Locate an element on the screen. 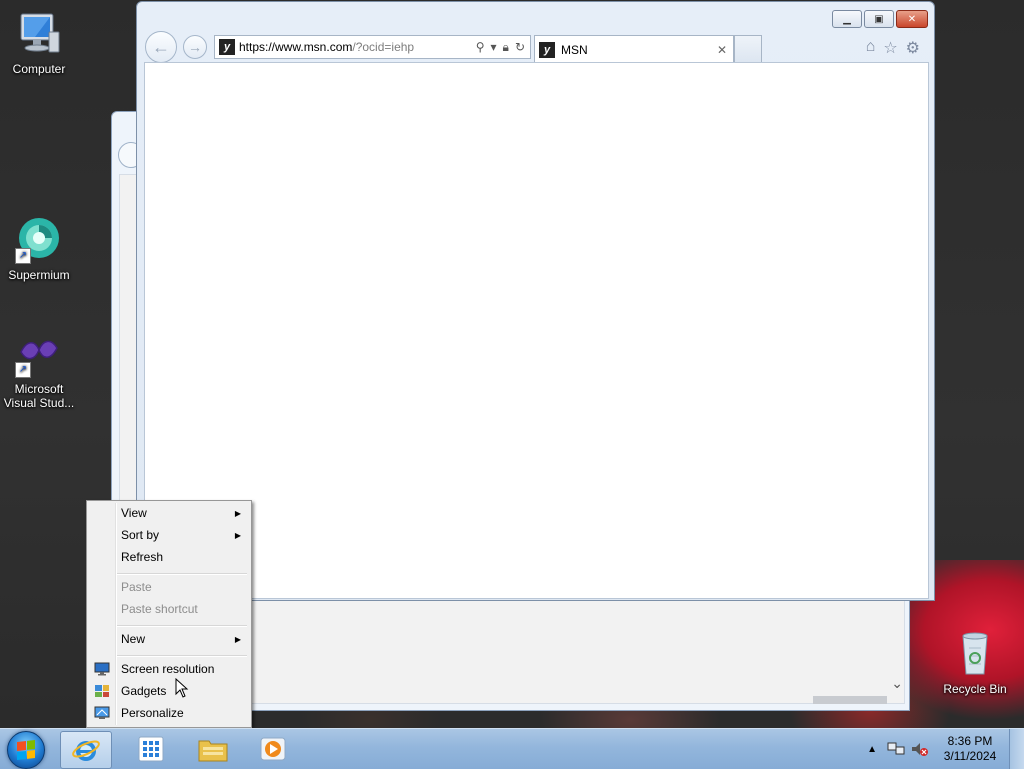  close-button: ✕ is located at coordinates (912, 19).